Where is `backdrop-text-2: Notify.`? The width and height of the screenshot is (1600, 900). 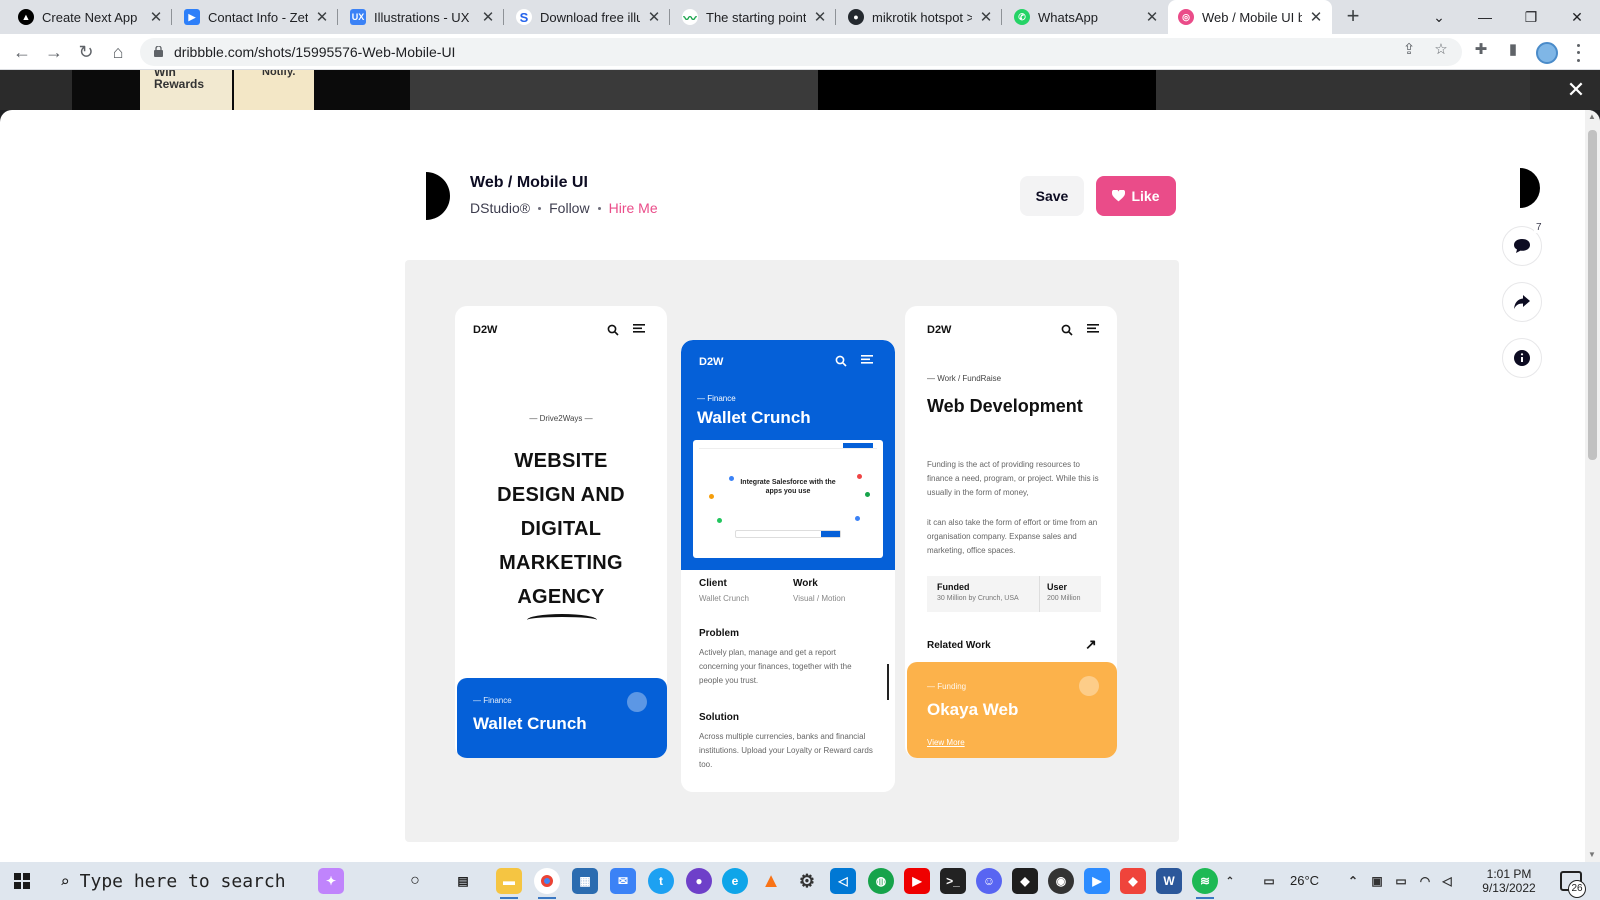
backdrop-text-2: Notify. is located at coordinates (279, 74).